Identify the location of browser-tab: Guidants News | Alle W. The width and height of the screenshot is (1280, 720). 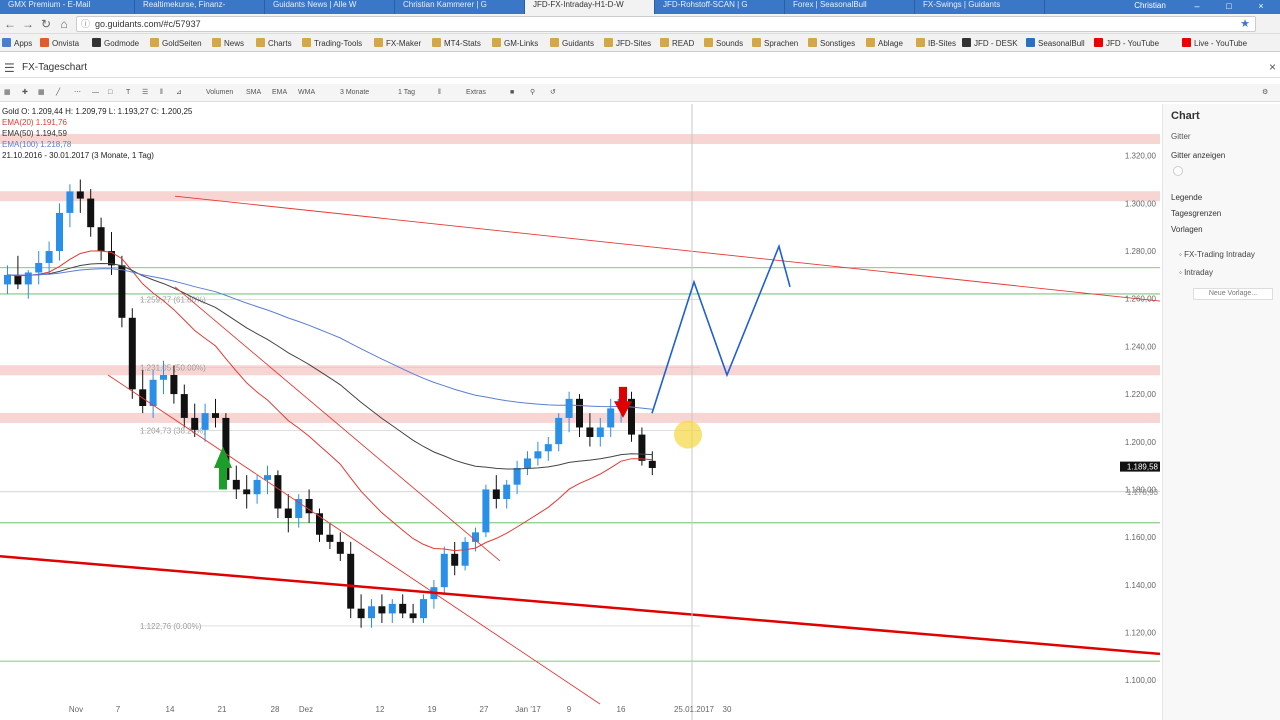
(330, 7).